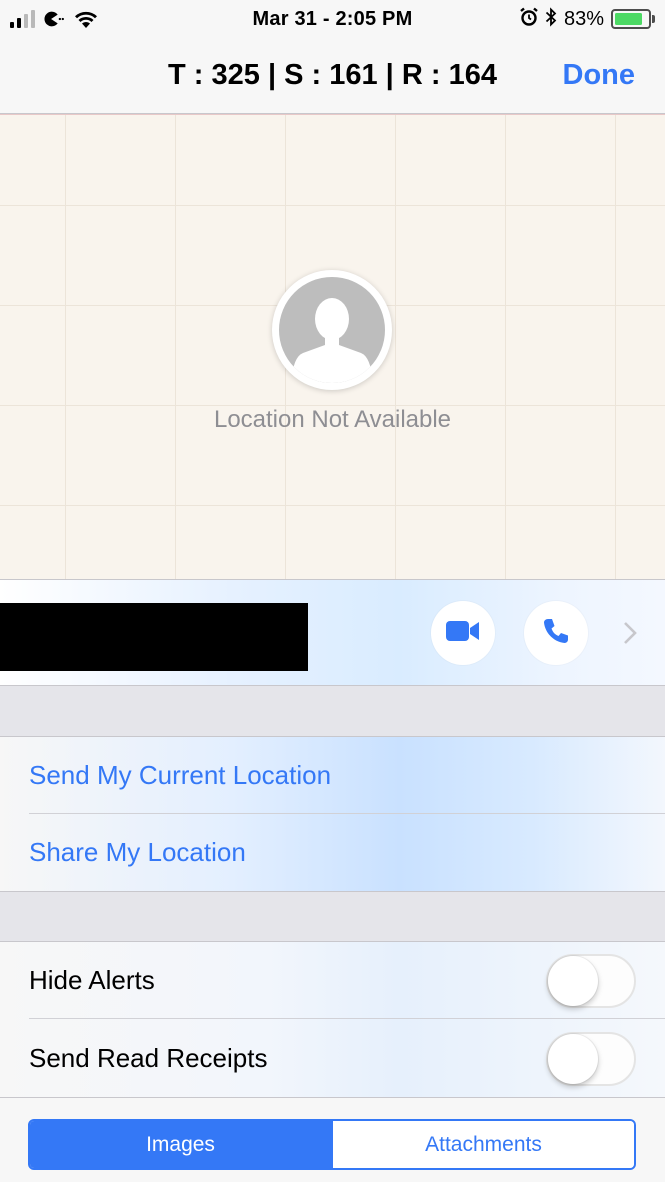  I want to click on contact-row, so click(332, 633).